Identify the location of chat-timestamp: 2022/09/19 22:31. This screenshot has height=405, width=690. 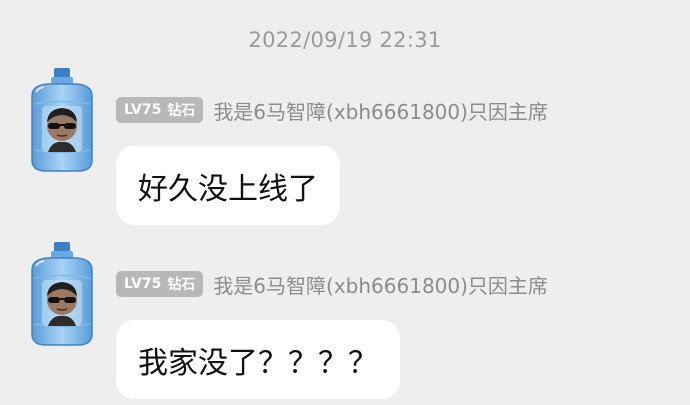
(345, 40).